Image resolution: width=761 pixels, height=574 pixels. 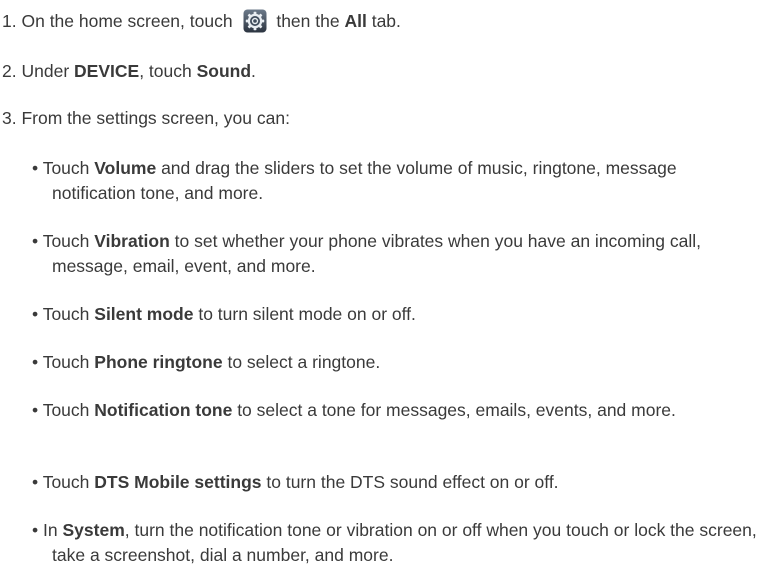 What do you see at coordinates (155, 118) in the screenshot?
I see `step-3-text: From the settings screen, you can:` at bounding box center [155, 118].